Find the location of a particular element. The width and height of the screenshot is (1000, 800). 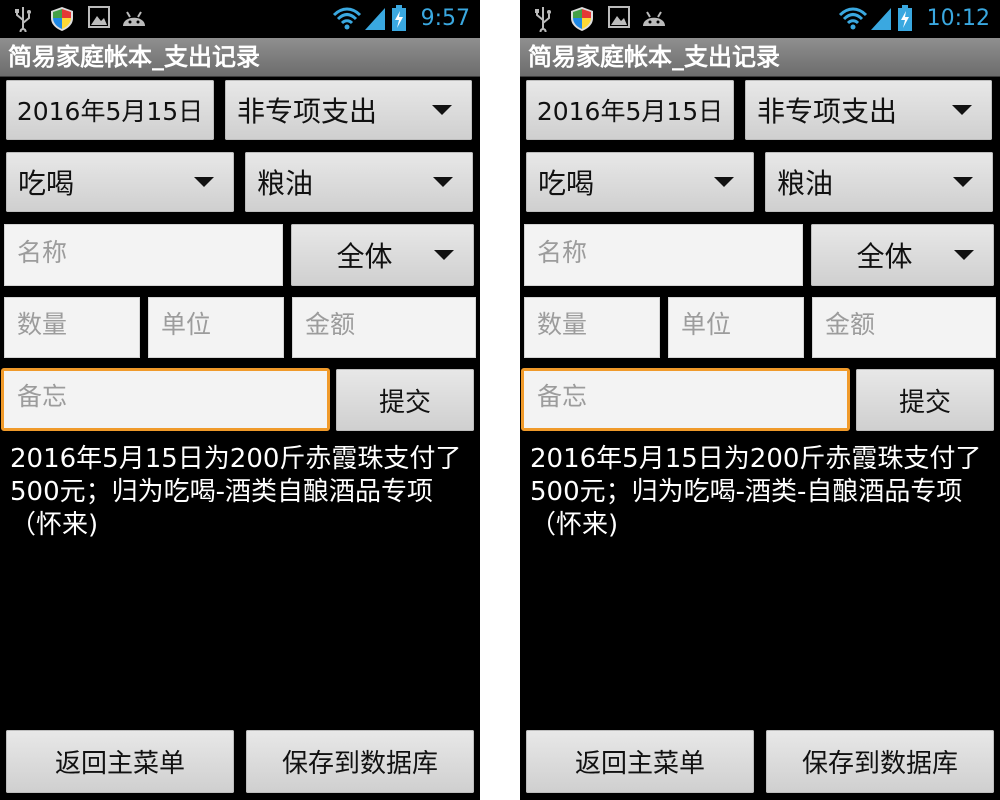

clock: 10:12 is located at coordinates (958, 18).